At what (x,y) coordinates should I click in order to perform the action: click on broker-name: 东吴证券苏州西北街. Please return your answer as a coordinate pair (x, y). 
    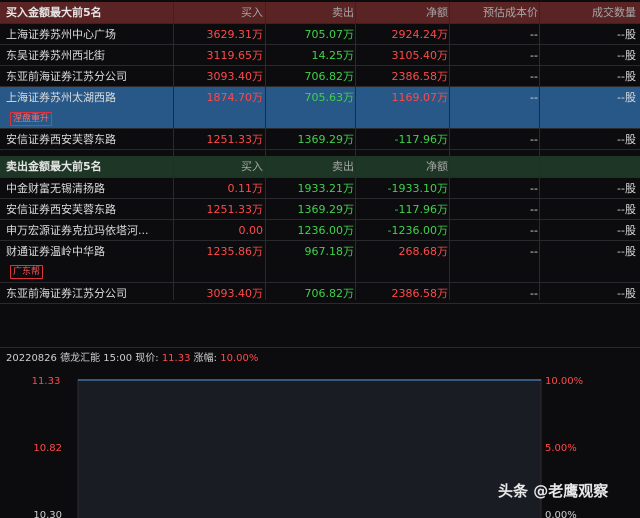
    Looking at the image, I should click on (55, 55).